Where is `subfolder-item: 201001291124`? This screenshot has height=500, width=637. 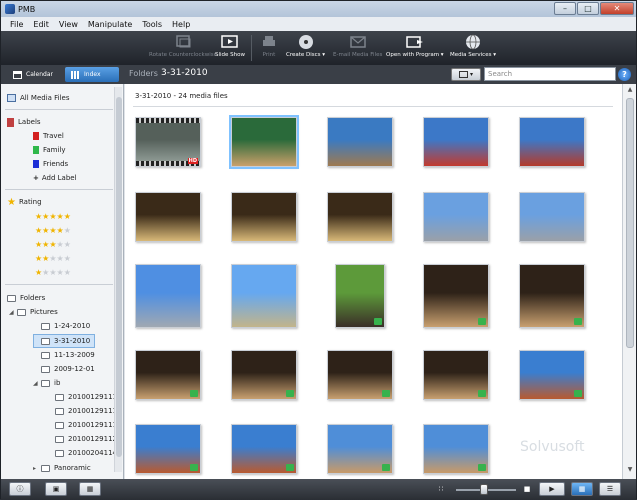 subfolder-item: 201001291124 is located at coordinates (88, 439).